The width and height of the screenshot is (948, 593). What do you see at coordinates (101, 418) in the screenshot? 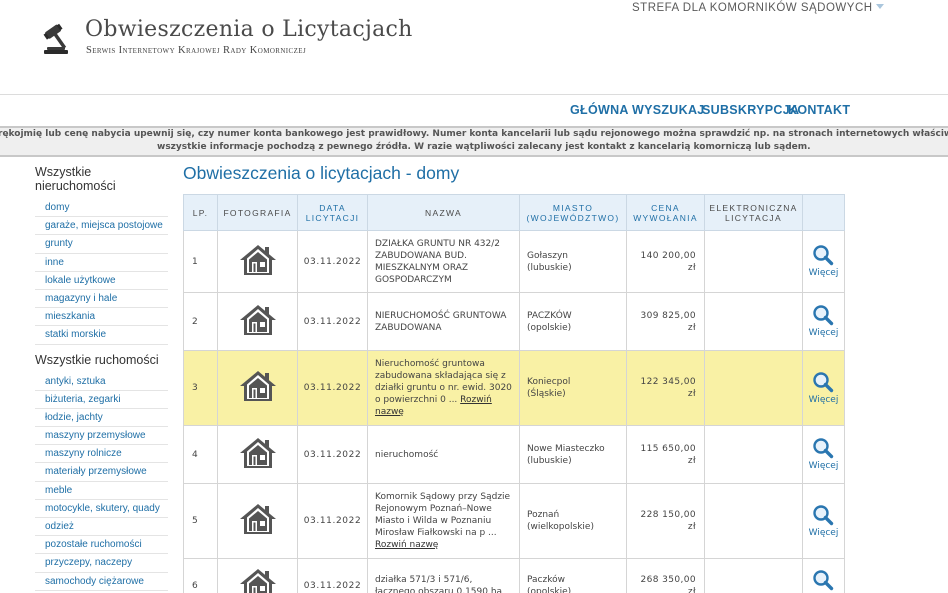
I see `sidebar-item-ruchomosci: łodzie, jachty` at bounding box center [101, 418].